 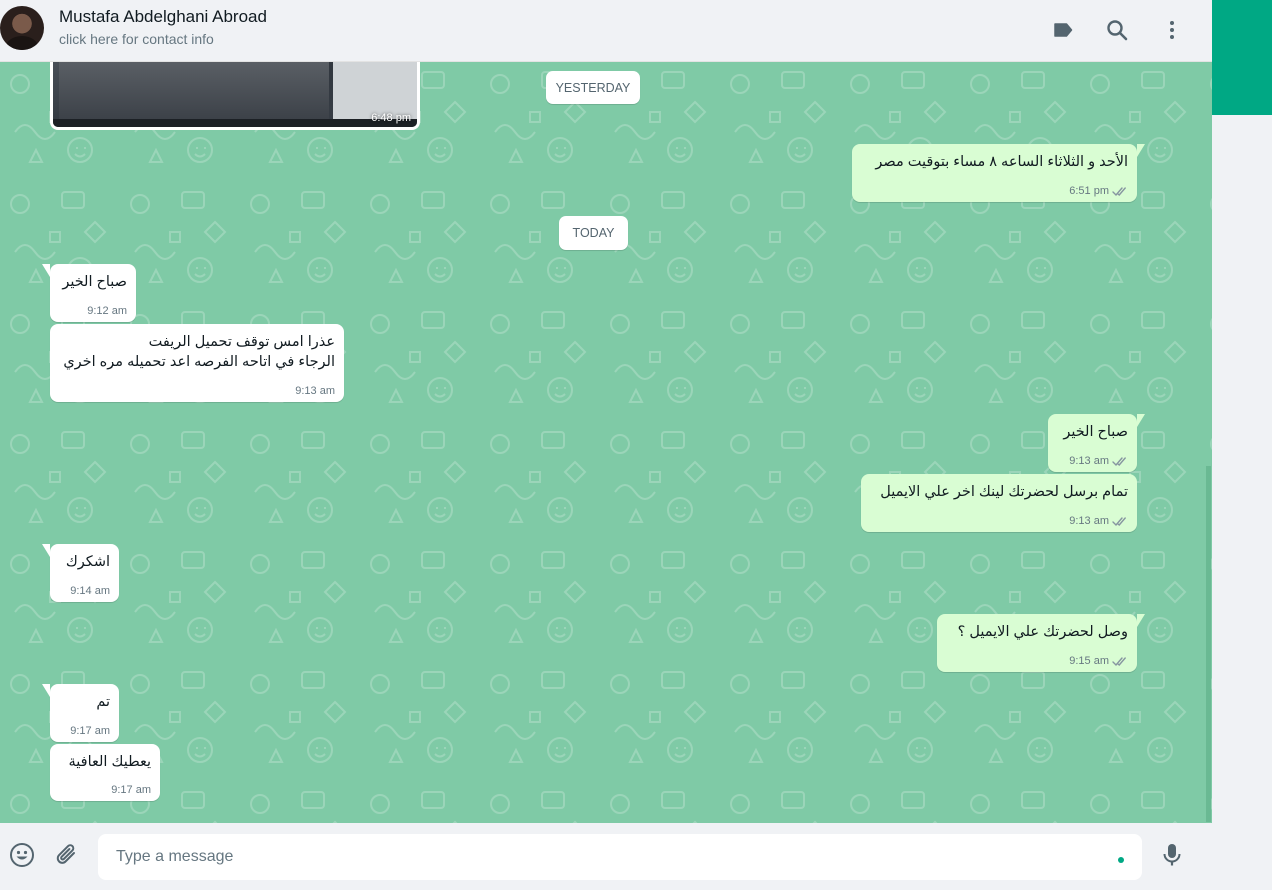 I want to click on message-time: 6:48 pm, so click(x=391, y=118).